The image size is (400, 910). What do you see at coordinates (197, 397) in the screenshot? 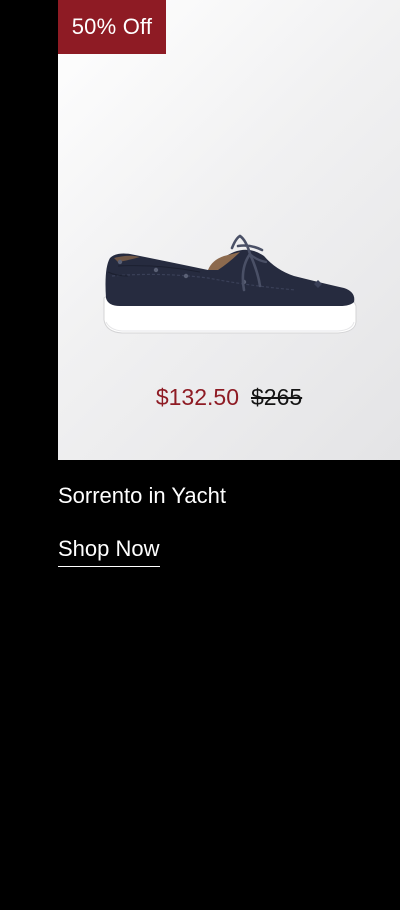
I see `sale-price: $132.50` at bounding box center [197, 397].